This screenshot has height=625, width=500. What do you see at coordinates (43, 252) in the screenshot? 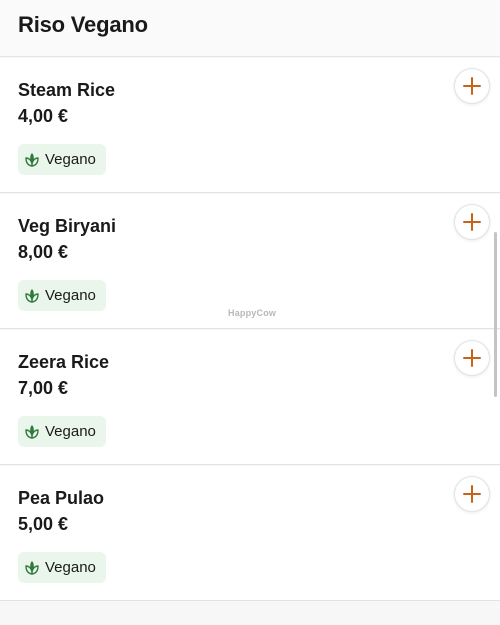
I see `item-price: 8,00 €` at bounding box center [43, 252].